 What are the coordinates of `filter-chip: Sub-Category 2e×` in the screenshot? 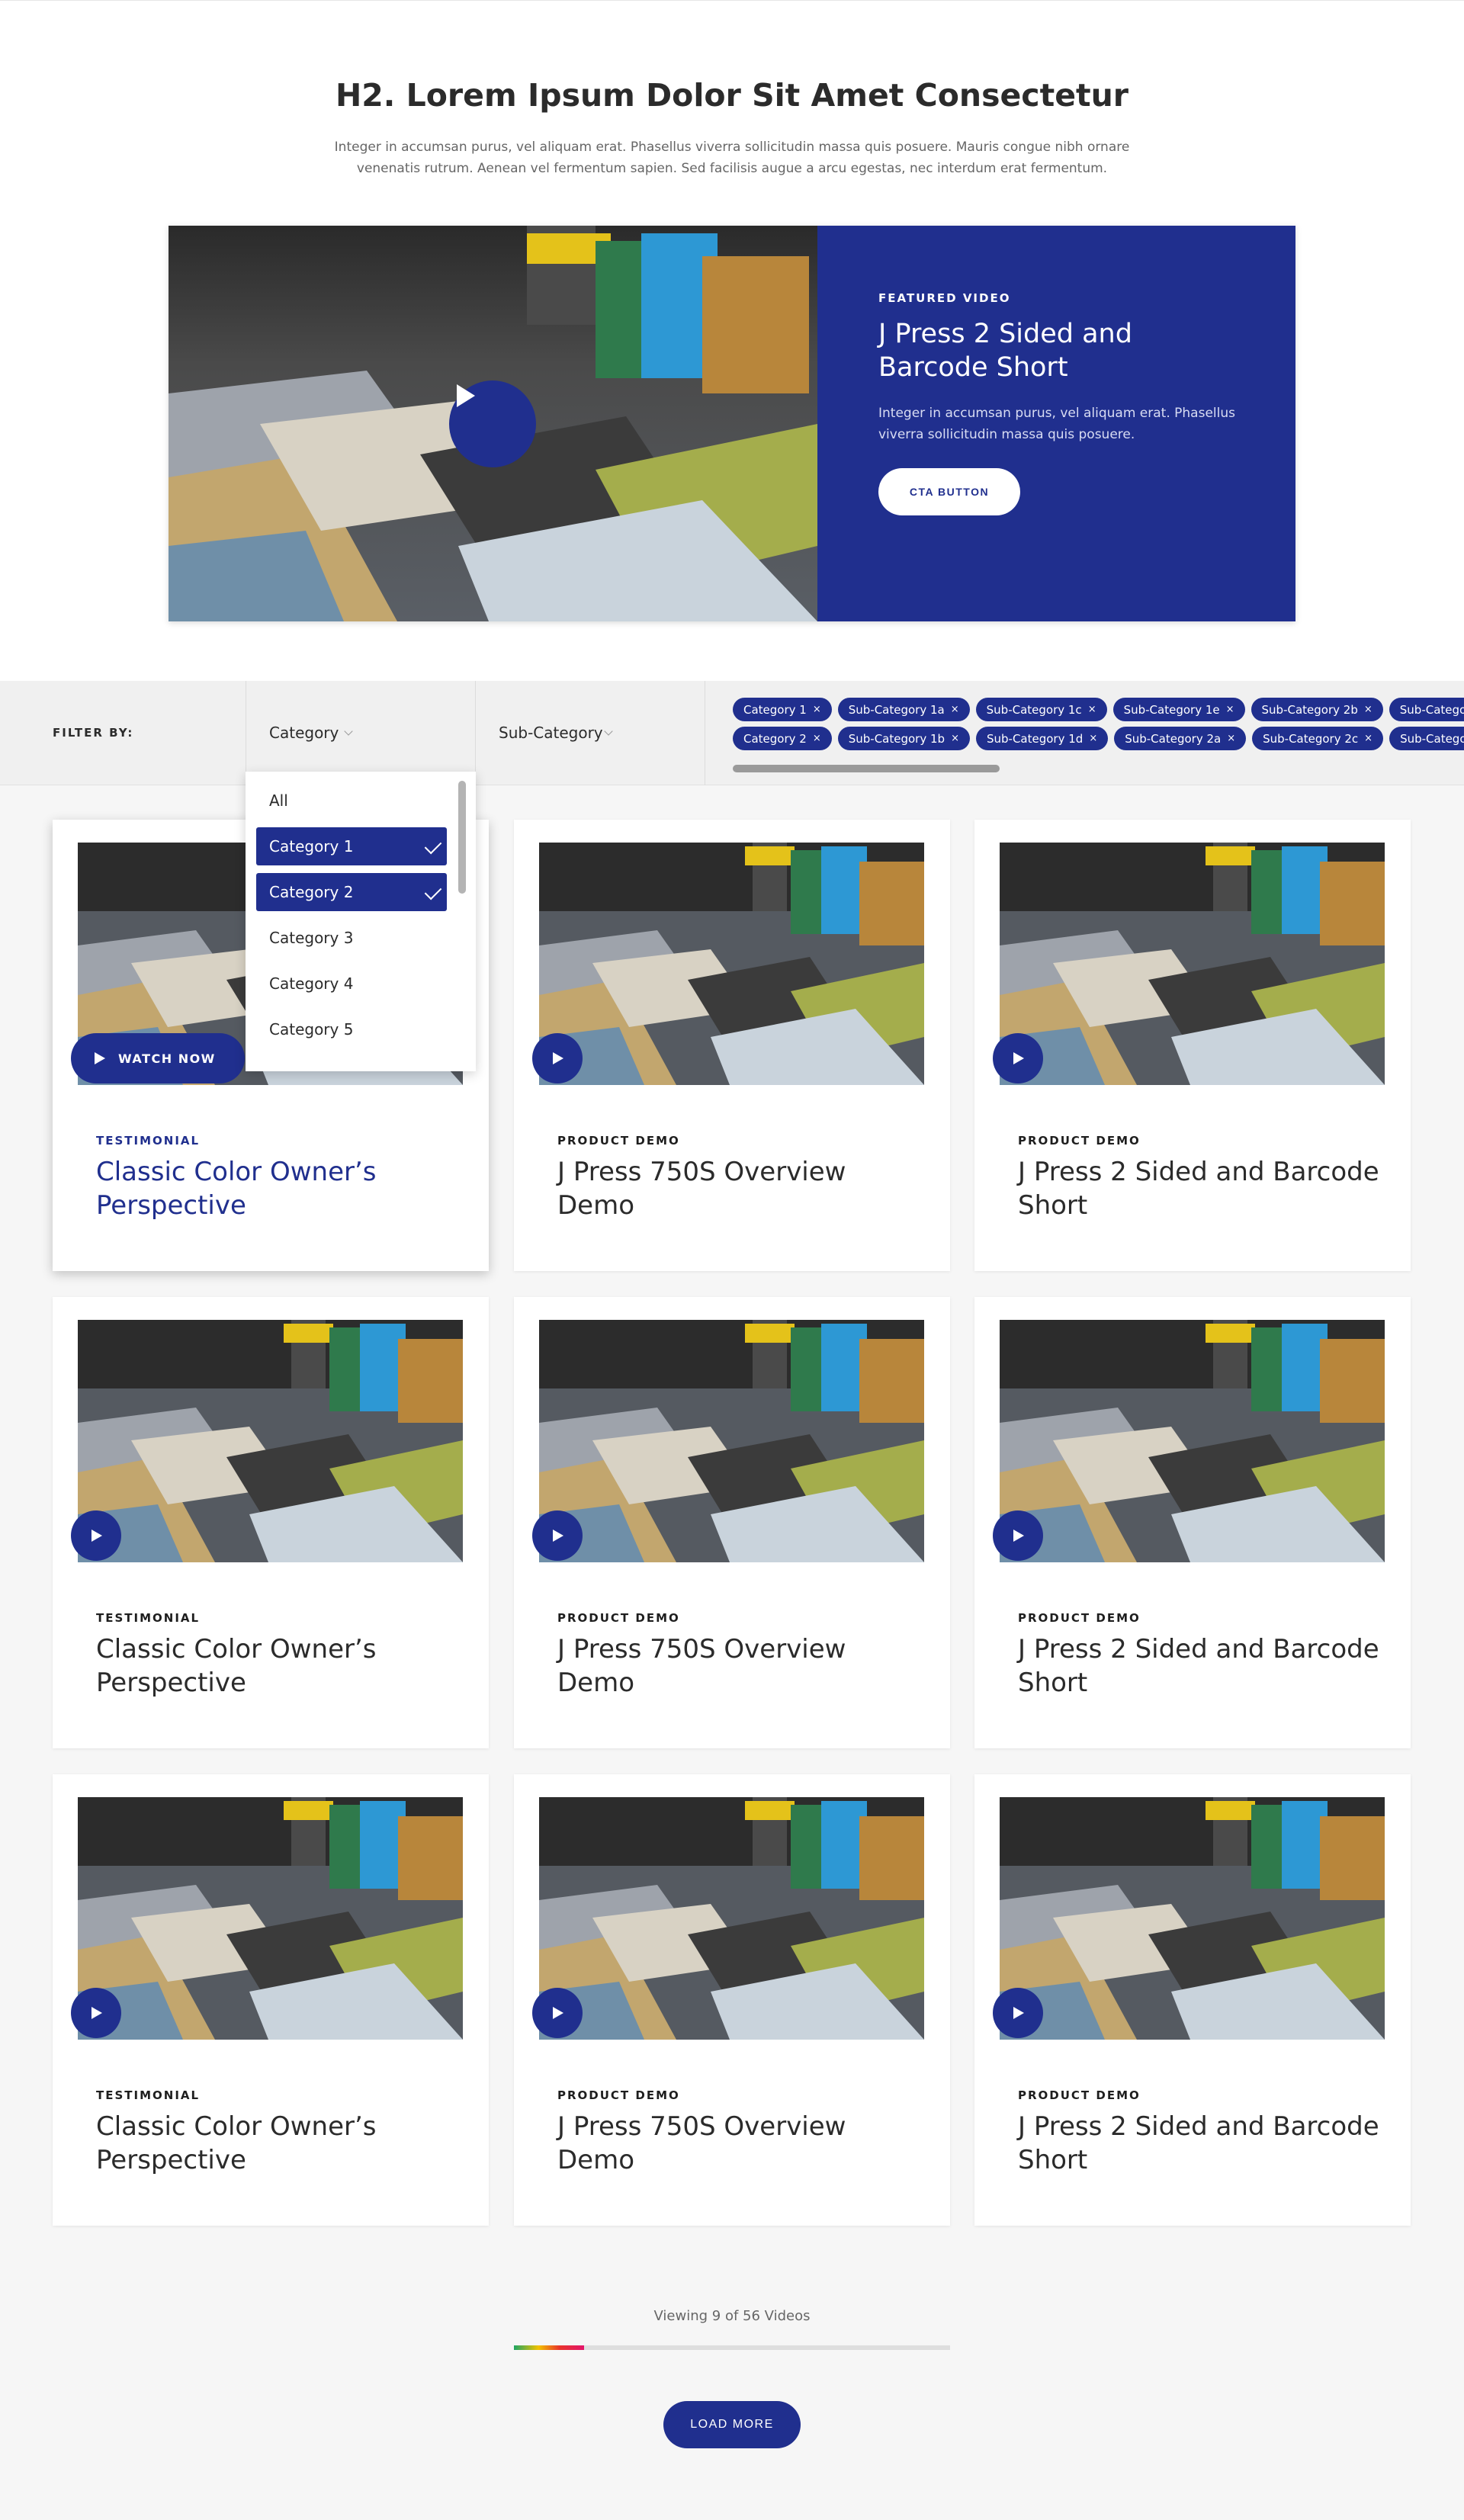 It's located at (1426, 738).